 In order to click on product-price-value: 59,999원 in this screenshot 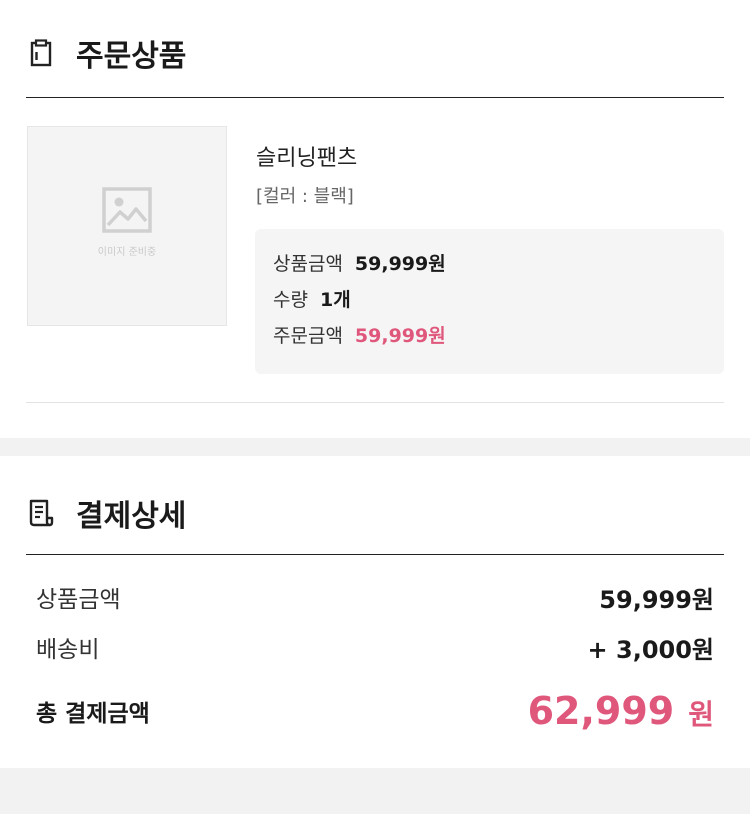, I will do `click(400, 264)`.